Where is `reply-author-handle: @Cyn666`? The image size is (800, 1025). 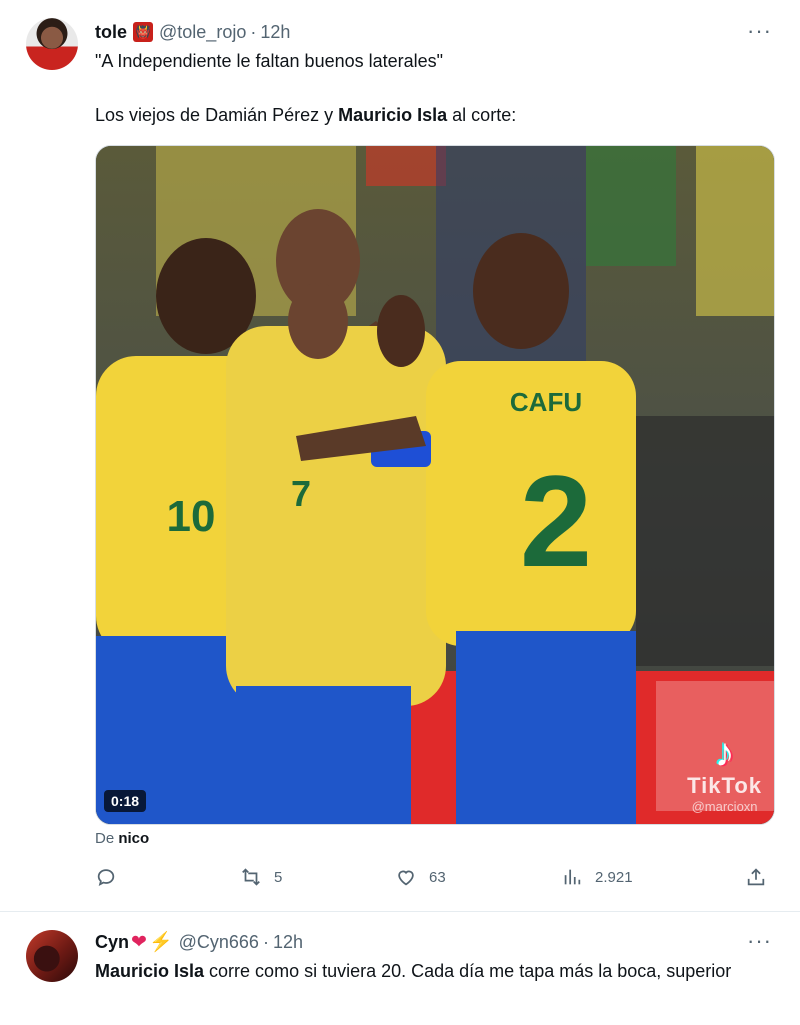 reply-author-handle: @Cyn666 is located at coordinates (219, 942).